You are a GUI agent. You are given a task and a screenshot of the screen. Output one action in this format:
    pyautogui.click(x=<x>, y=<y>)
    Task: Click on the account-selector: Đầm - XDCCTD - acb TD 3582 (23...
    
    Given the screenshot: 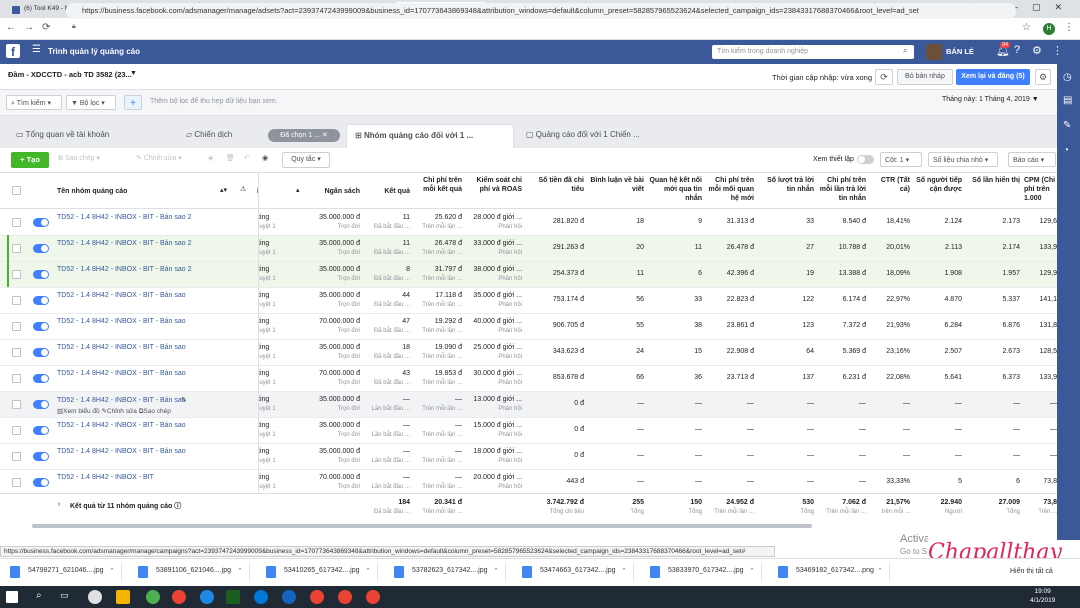 What is the action you would take?
    pyautogui.click(x=70, y=74)
    